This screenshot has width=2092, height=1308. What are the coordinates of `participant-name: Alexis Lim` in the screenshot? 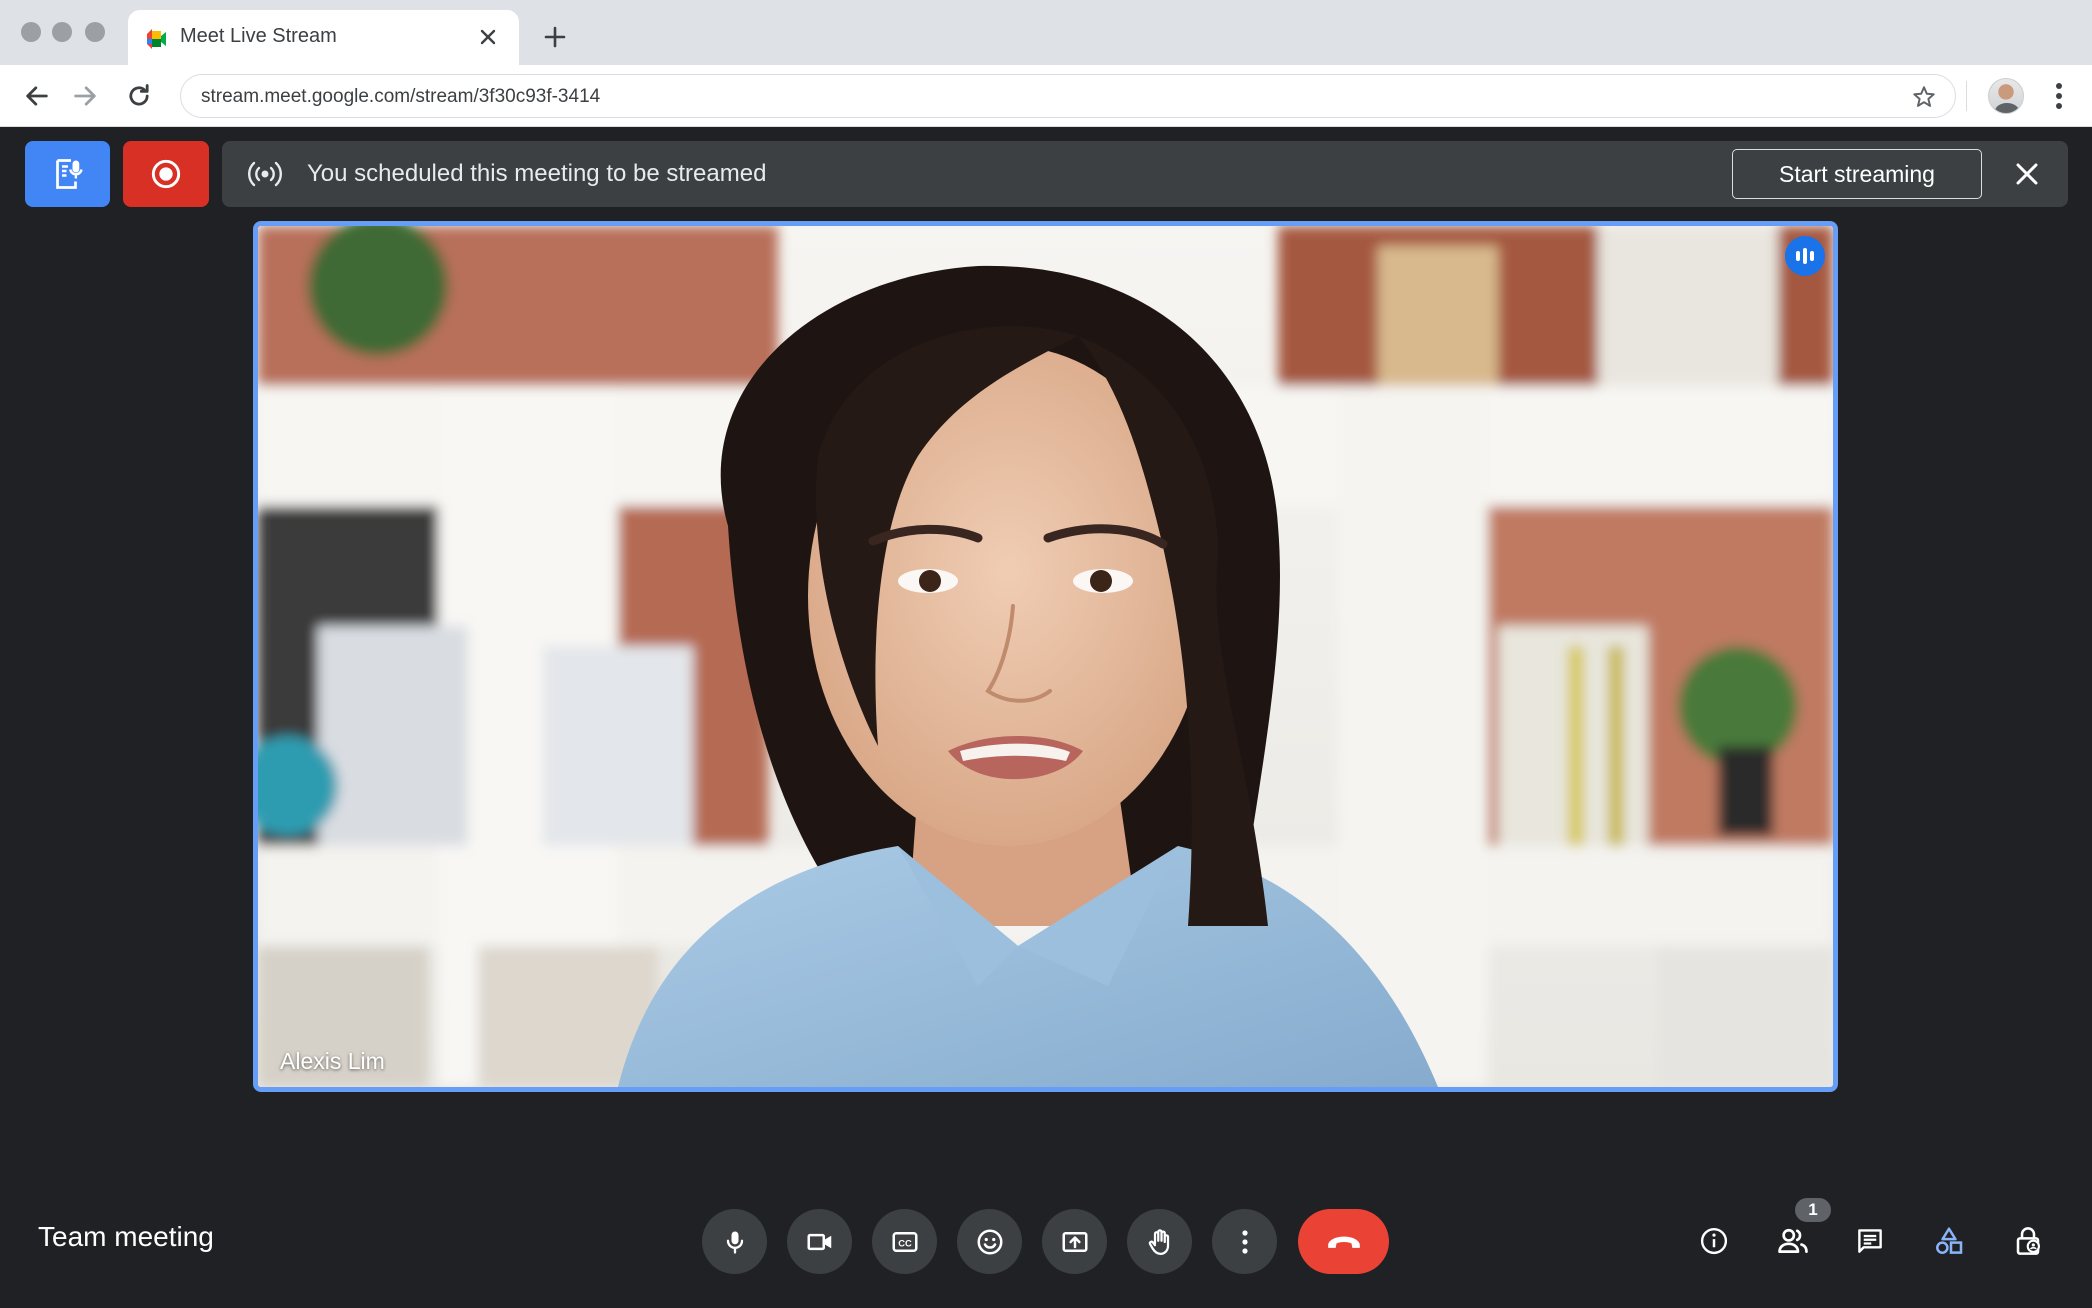 It's located at (332, 1061).